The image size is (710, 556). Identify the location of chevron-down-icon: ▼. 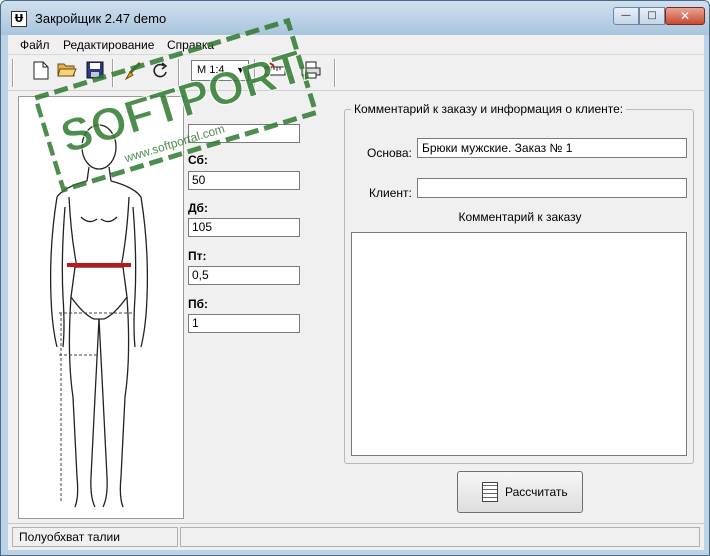
(240, 70).